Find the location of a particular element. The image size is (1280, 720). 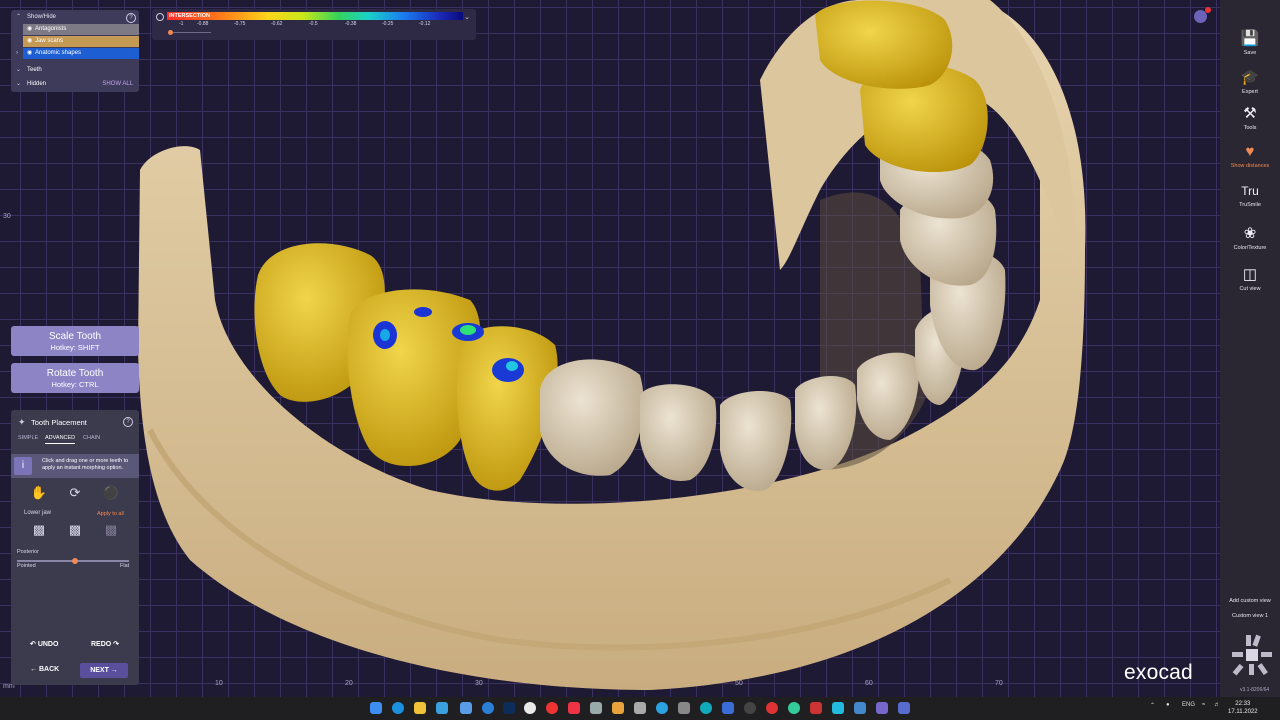

panel-title: Tooth Placement is located at coordinates (59, 422).